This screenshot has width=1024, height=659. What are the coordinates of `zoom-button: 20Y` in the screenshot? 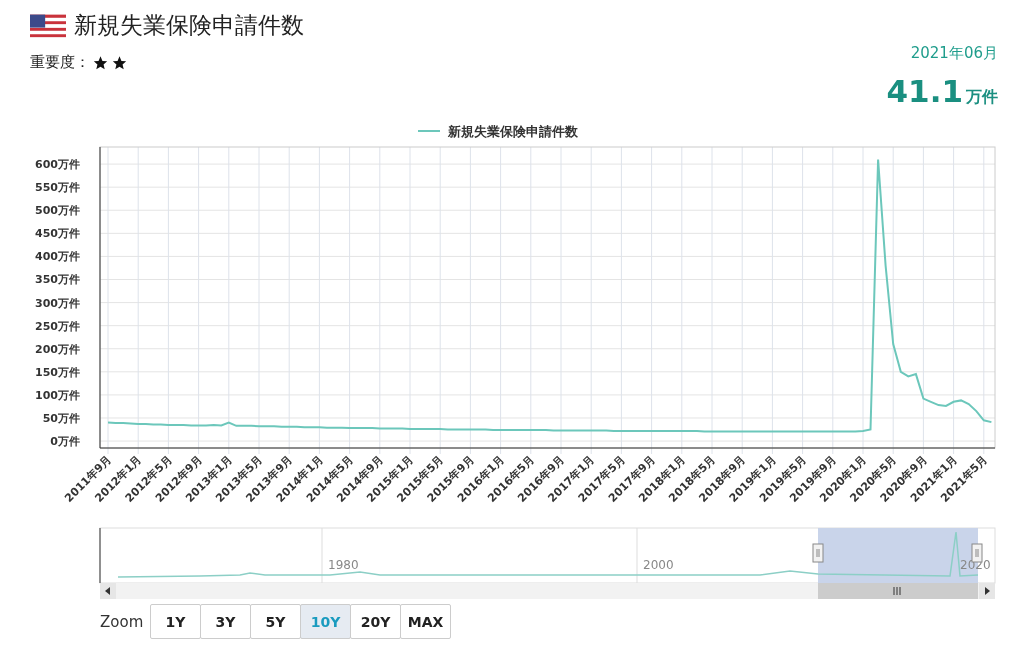 It's located at (375, 621).